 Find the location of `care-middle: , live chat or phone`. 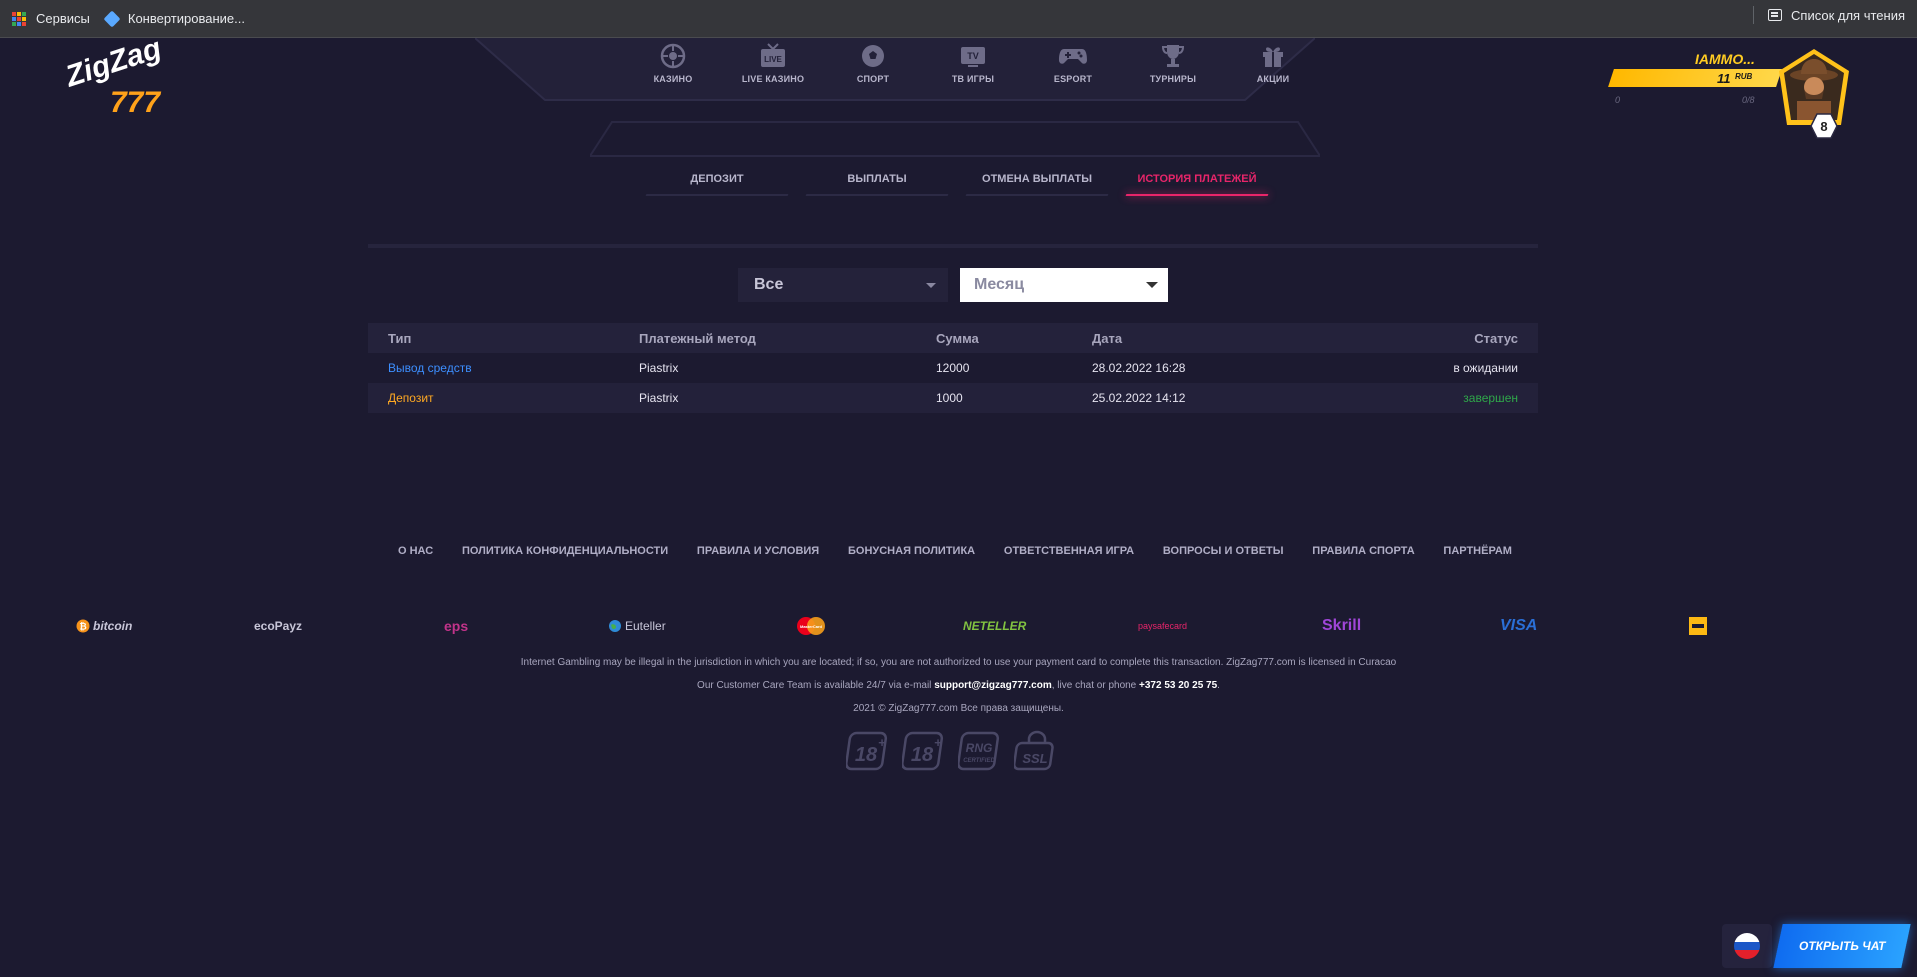

care-middle: , live chat or phone is located at coordinates (1095, 685).